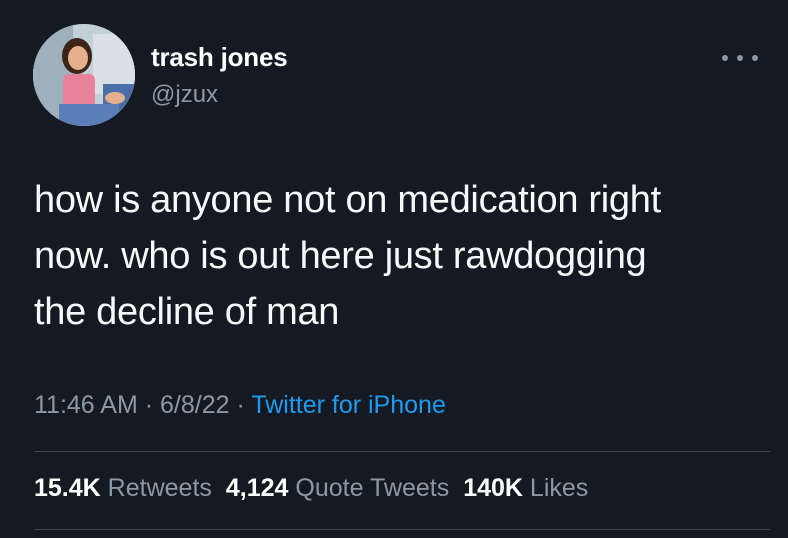 The width and height of the screenshot is (788, 538). What do you see at coordinates (195, 405) in the screenshot?
I see `tweet-date: 6/8/22` at bounding box center [195, 405].